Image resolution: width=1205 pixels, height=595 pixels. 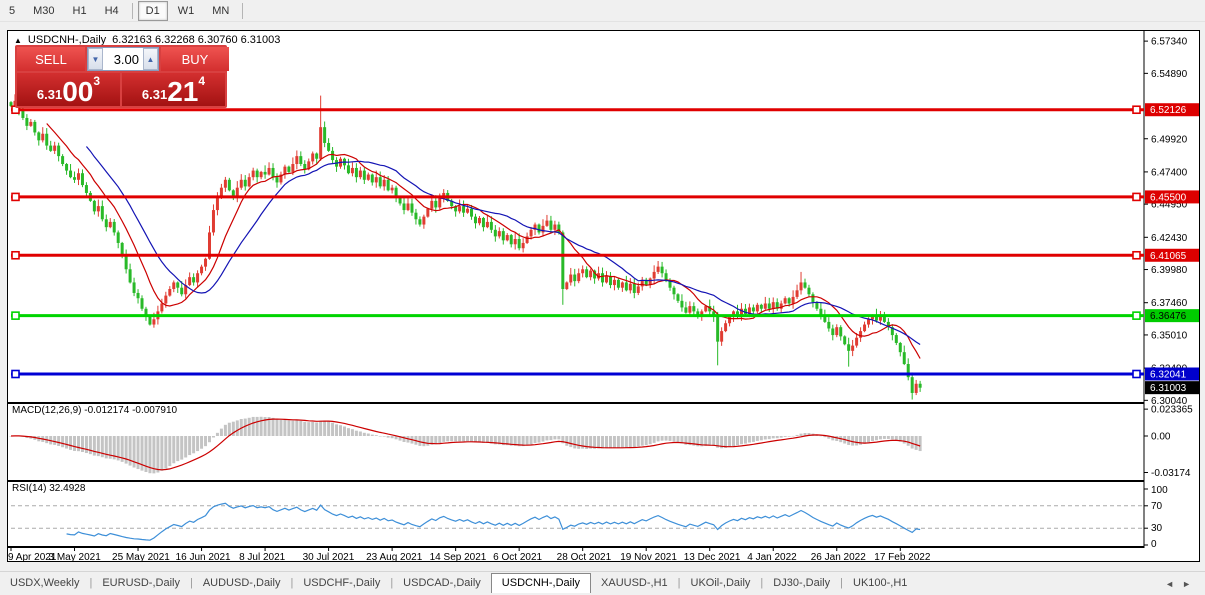 What do you see at coordinates (602, 11) in the screenshot?
I see `timeframe-toolbar: 5 M30 H1 H4 D1 W1 MN` at bounding box center [602, 11].